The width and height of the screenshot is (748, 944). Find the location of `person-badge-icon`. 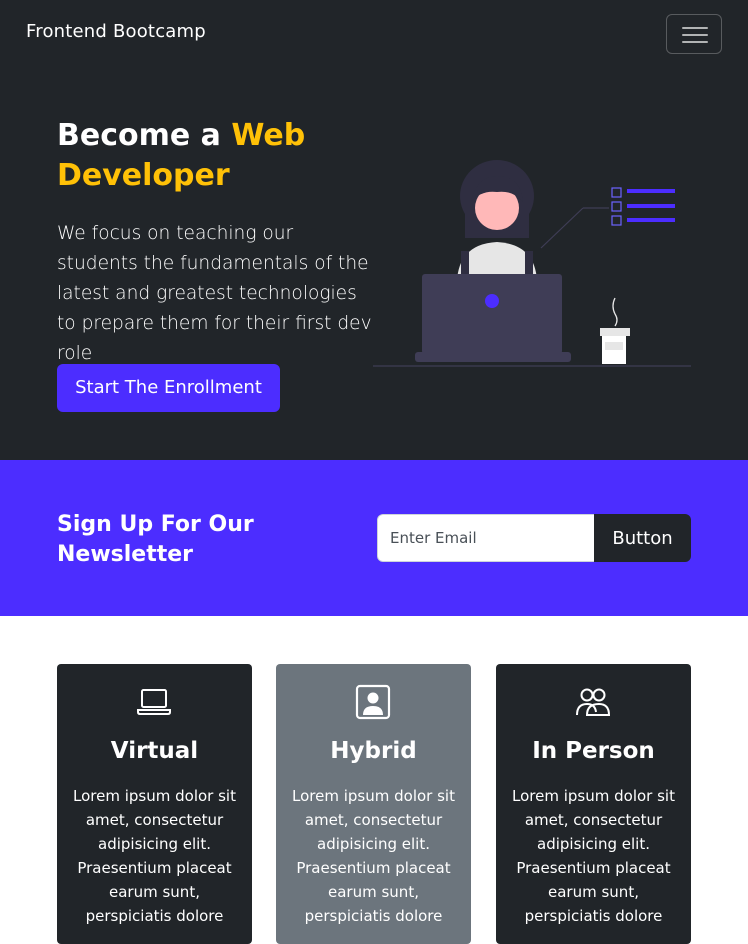

person-badge-icon is located at coordinates (373, 702).